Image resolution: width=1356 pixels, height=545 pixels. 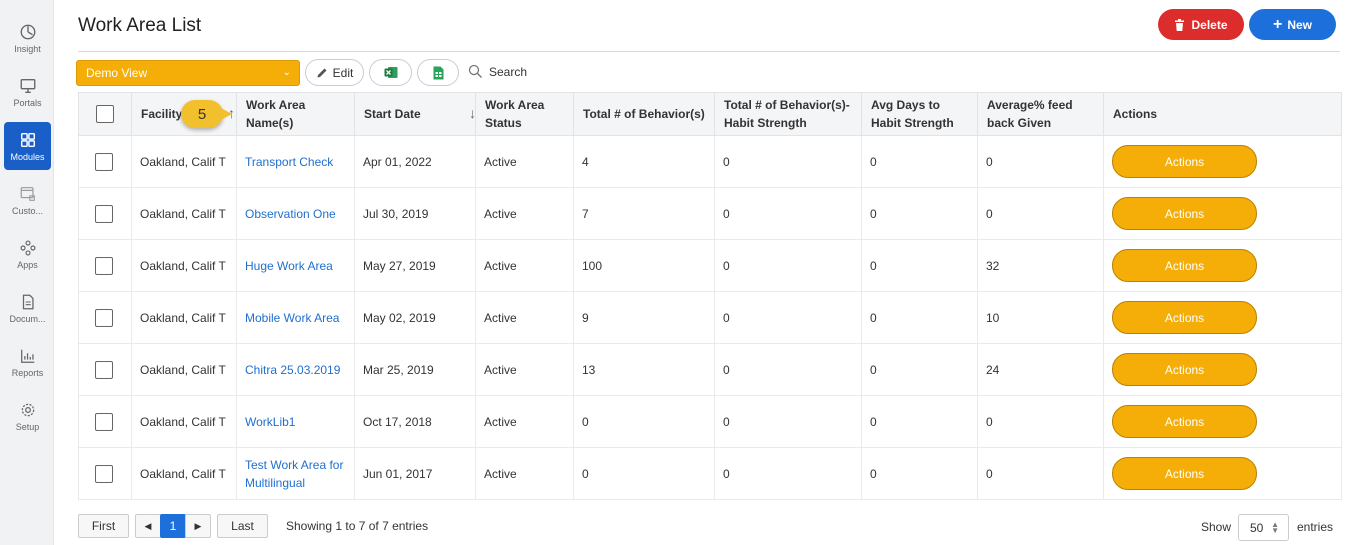 I want to click on document-icon, so click(x=28, y=301).